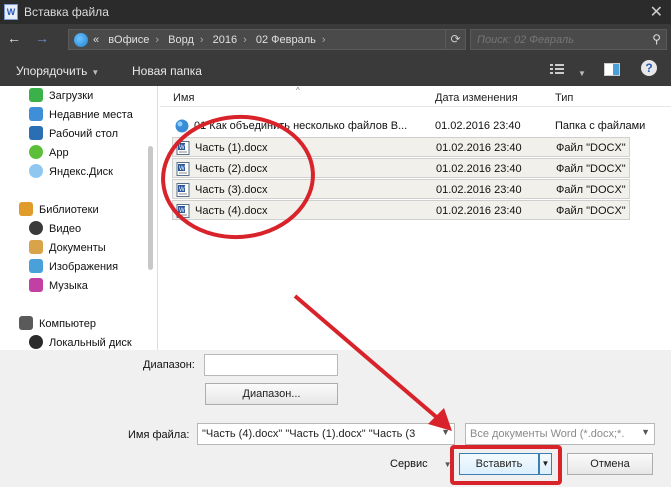 The width and height of the screenshot is (671, 487). I want to click on sidebar-item-downloads: Загрузки, so click(71, 96).